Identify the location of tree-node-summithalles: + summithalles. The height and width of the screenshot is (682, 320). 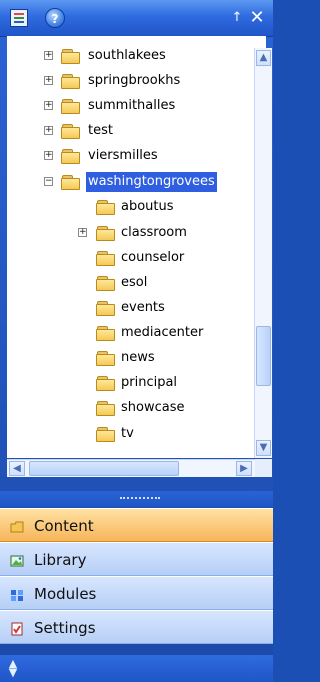
(132, 106).